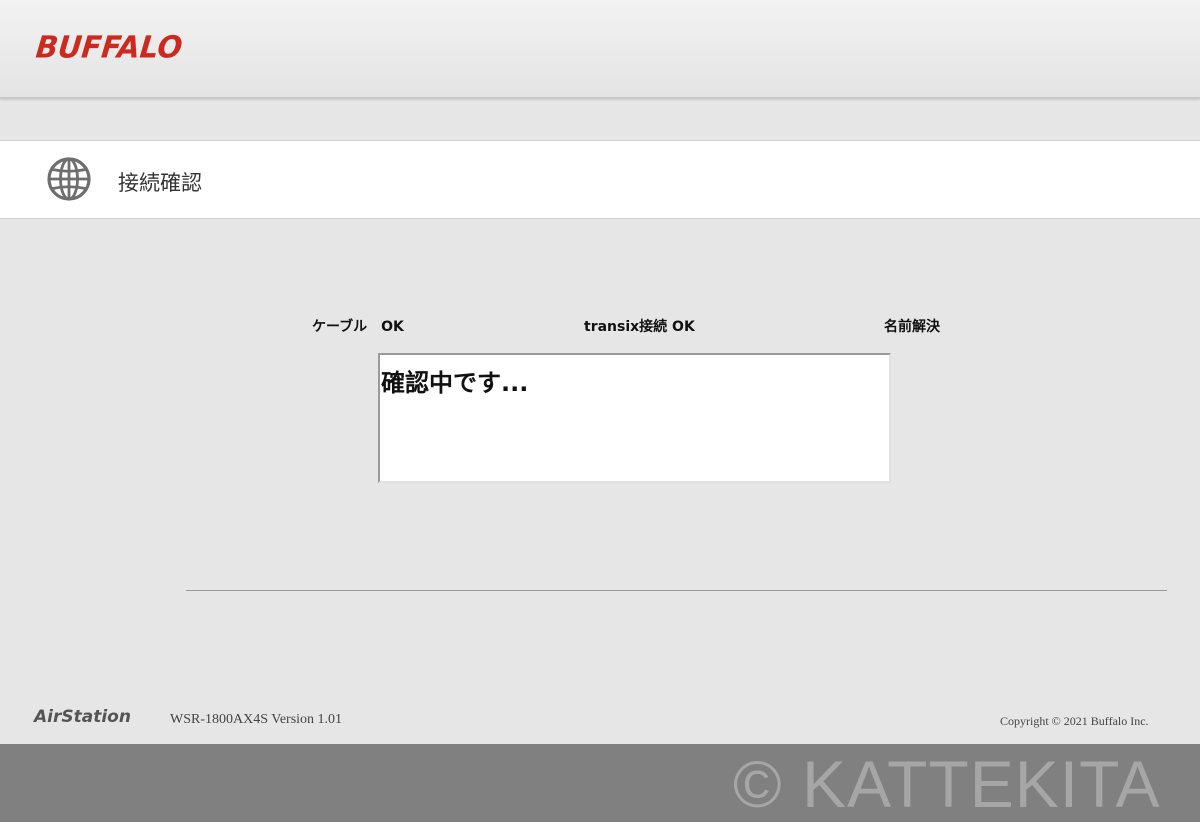  Describe the element at coordinates (358, 327) in the screenshot. I see `status-cable: ケーブル OK` at that location.